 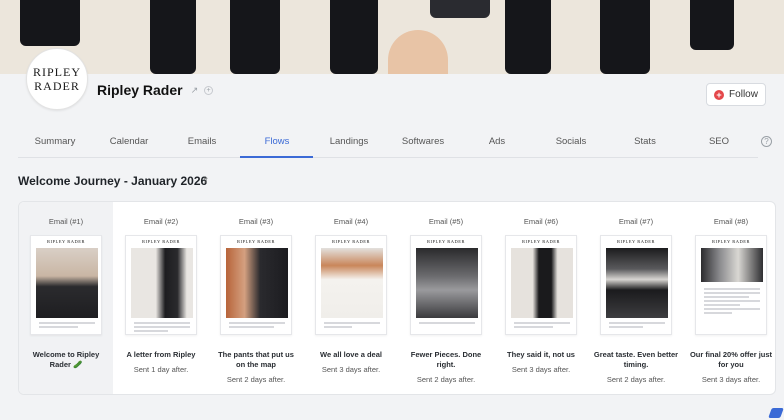 What do you see at coordinates (57, 86) in the screenshot?
I see `avatar-text-line2: RADER` at bounding box center [57, 86].